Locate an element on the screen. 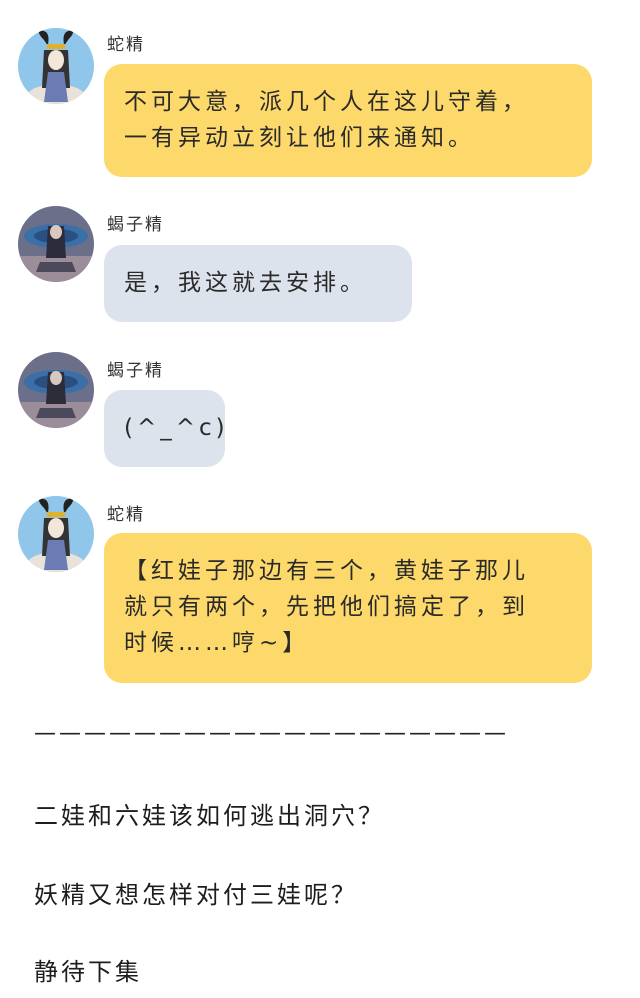  message-text-line: (^_^c) is located at coordinates (176, 428).